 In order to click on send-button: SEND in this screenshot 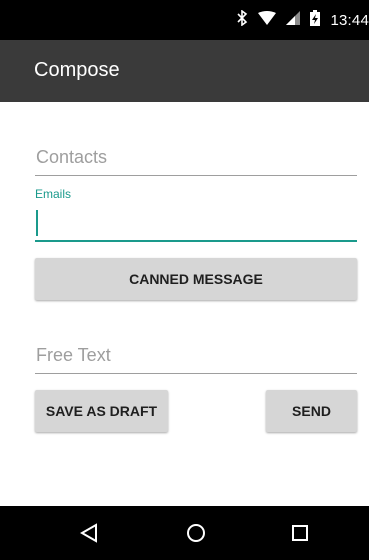, I will do `click(311, 411)`.